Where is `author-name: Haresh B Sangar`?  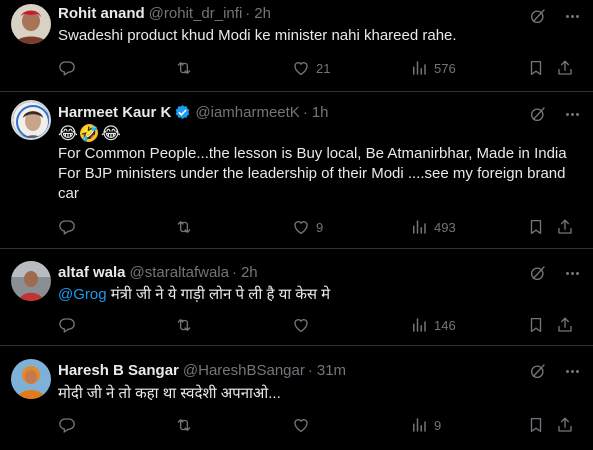 author-name: Haresh B Sangar is located at coordinates (118, 370).